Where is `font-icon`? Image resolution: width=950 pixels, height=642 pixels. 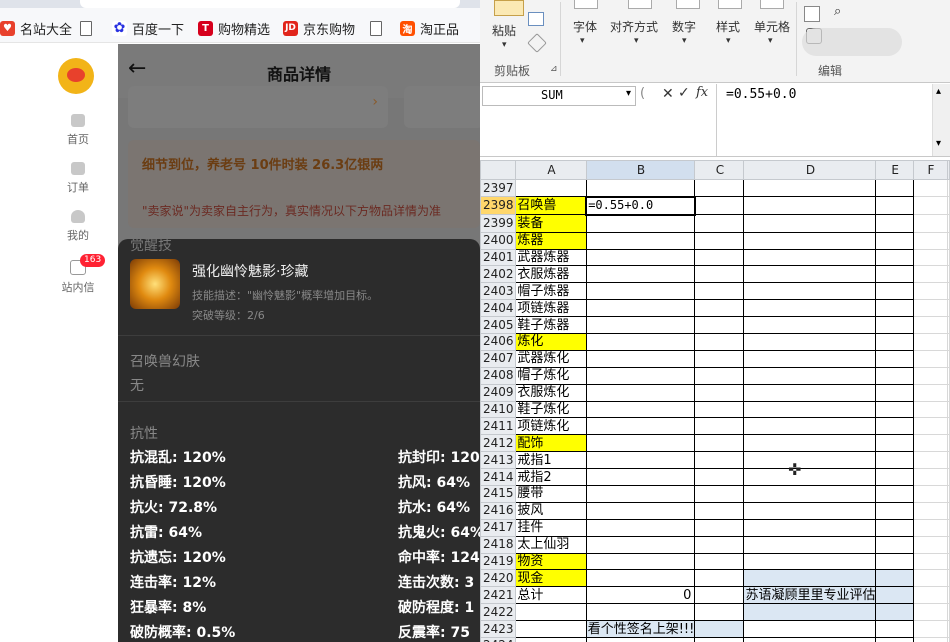
font-icon is located at coordinates (586, 4).